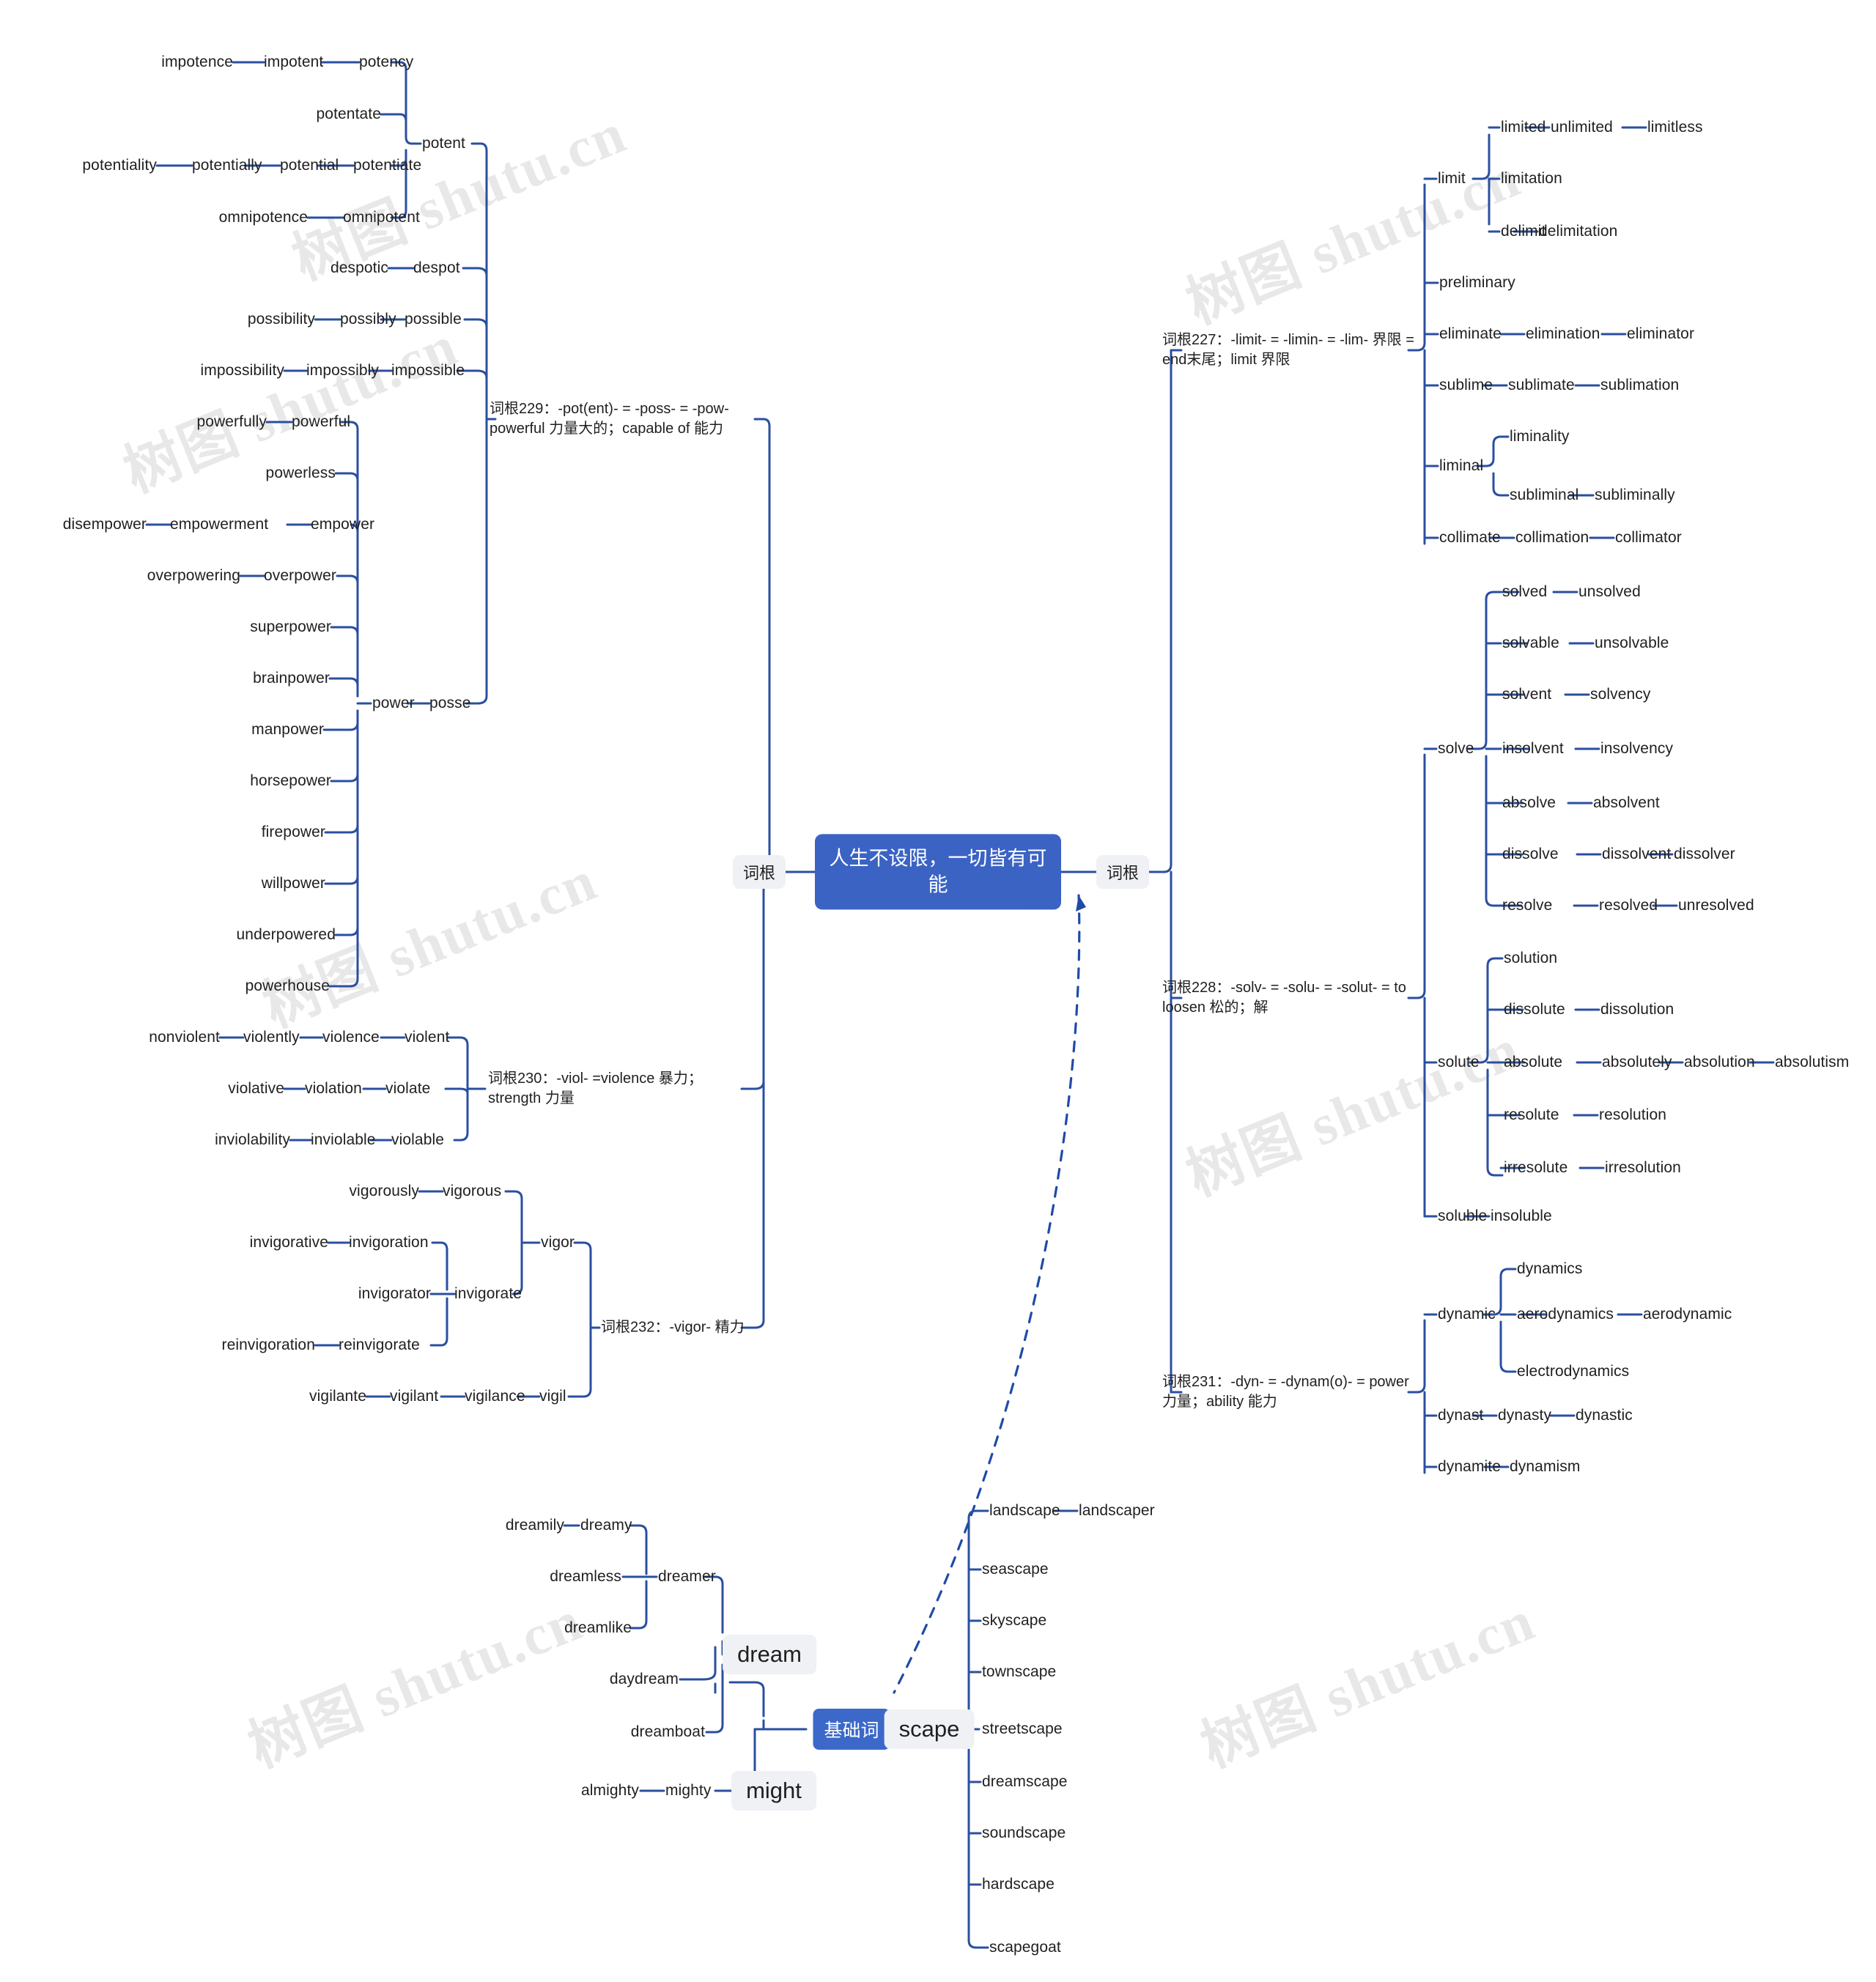  What do you see at coordinates (293, 63) in the screenshot?
I see `node-impotent: impotent` at bounding box center [293, 63].